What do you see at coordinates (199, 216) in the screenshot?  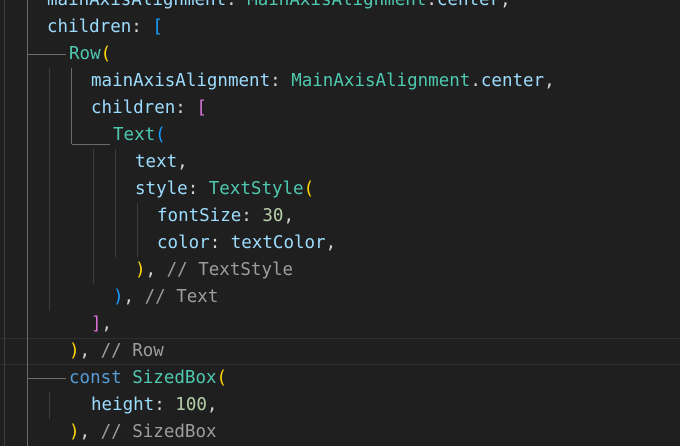 I see `code-token: fontSize` at bounding box center [199, 216].